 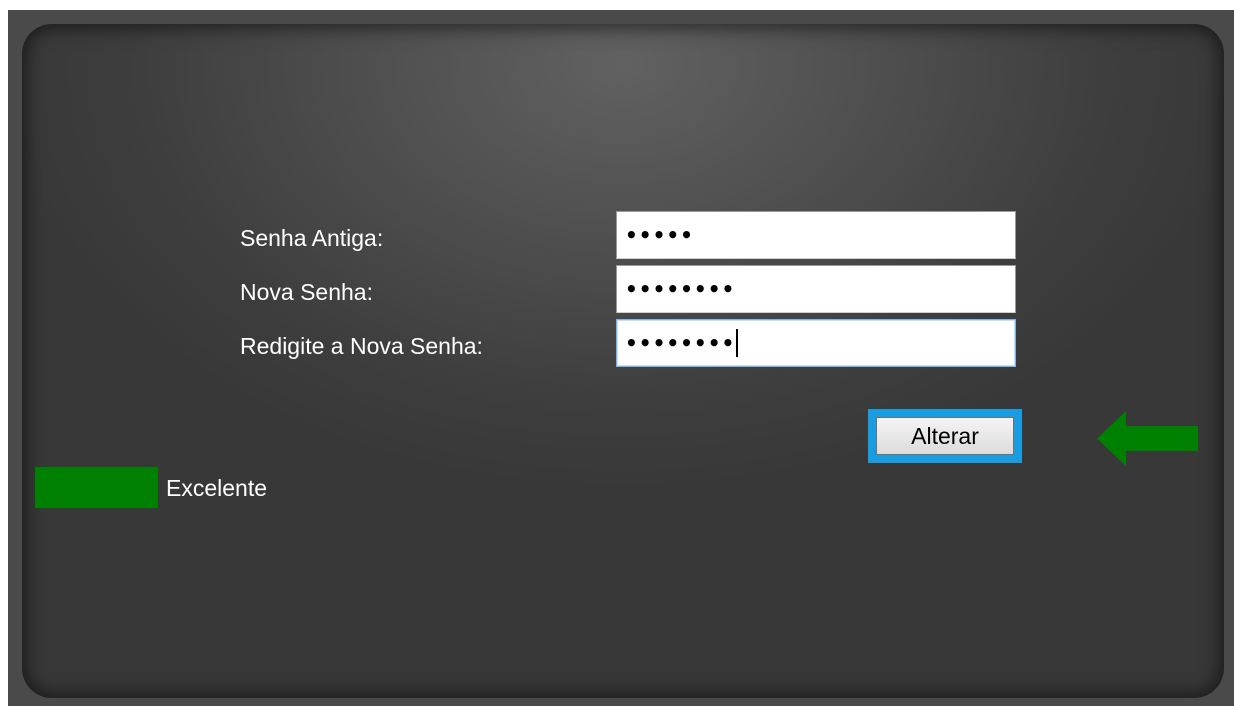 What do you see at coordinates (96, 487) in the screenshot?
I see `password-strength-bar` at bounding box center [96, 487].